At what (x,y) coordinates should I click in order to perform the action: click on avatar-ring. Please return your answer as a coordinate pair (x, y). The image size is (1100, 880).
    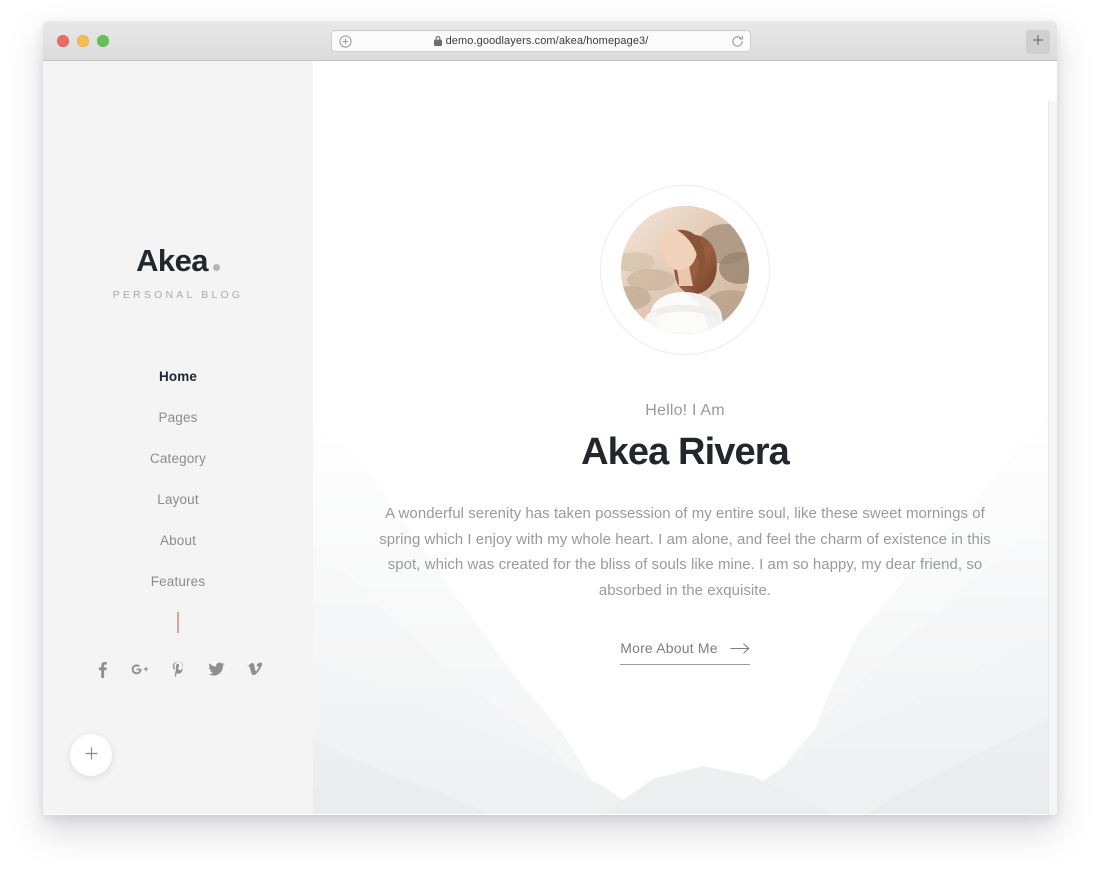
    Looking at the image, I should click on (685, 270).